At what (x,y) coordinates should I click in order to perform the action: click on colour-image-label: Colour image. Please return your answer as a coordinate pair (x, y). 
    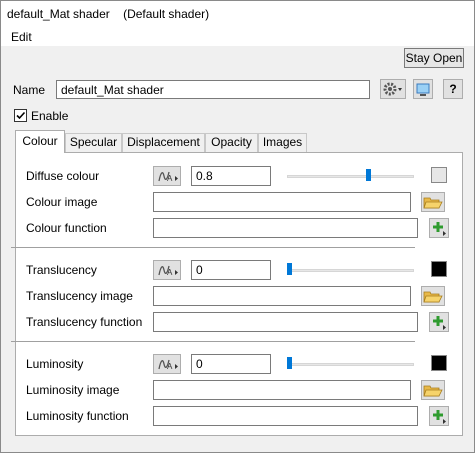
    Looking at the image, I should click on (62, 202).